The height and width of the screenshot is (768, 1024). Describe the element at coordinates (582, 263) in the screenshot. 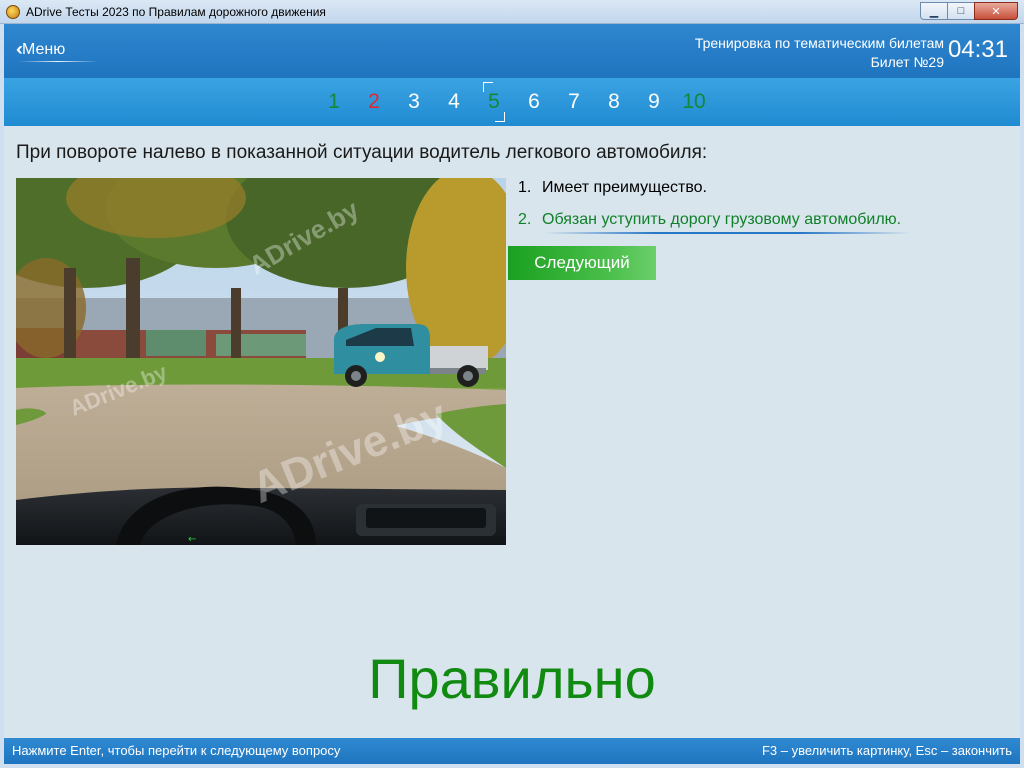

I see `next-button: Следующий` at that location.